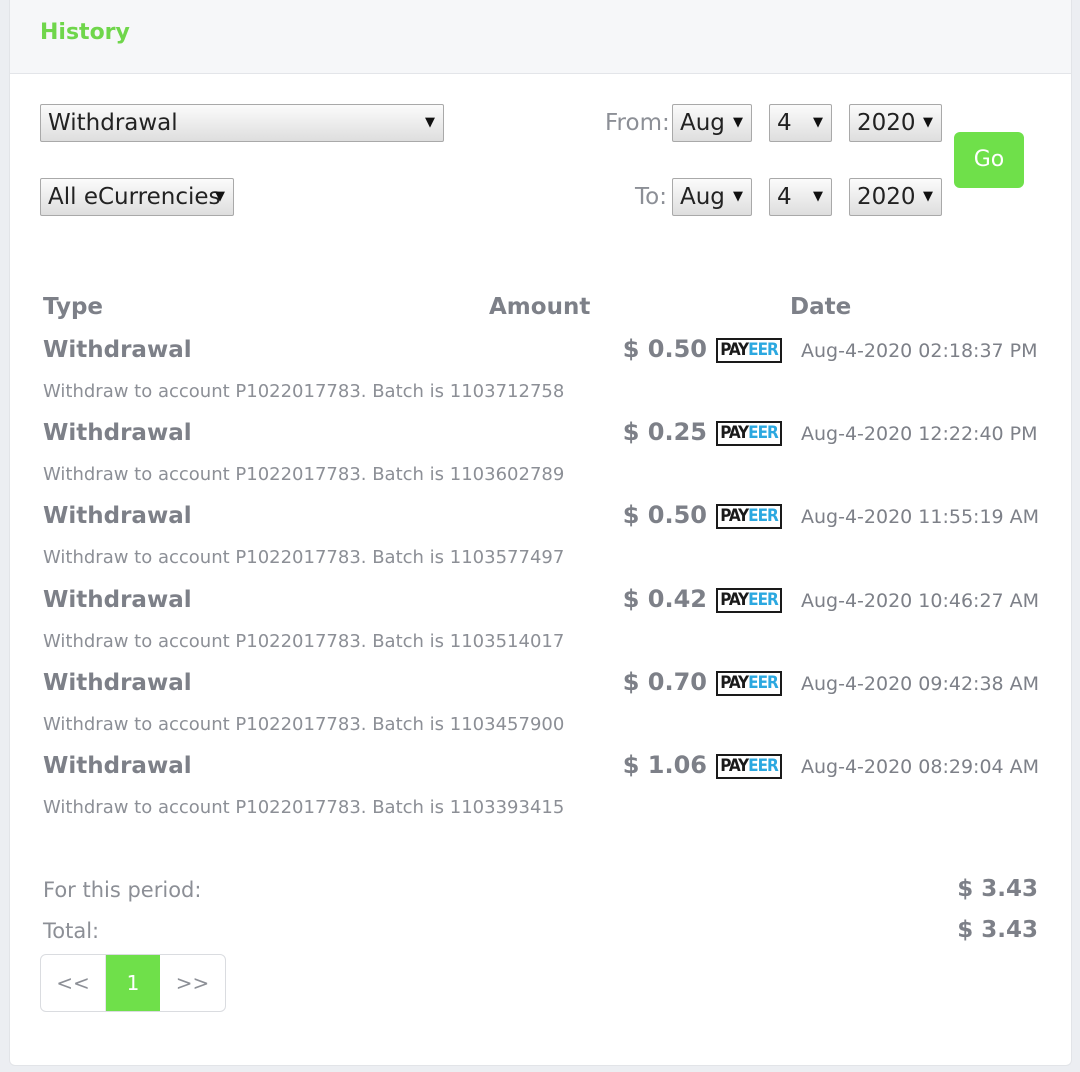 The height and width of the screenshot is (1072, 1080). What do you see at coordinates (702, 197) in the screenshot?
I see `to-month-value: Aug` at bounding box center [702, 197].